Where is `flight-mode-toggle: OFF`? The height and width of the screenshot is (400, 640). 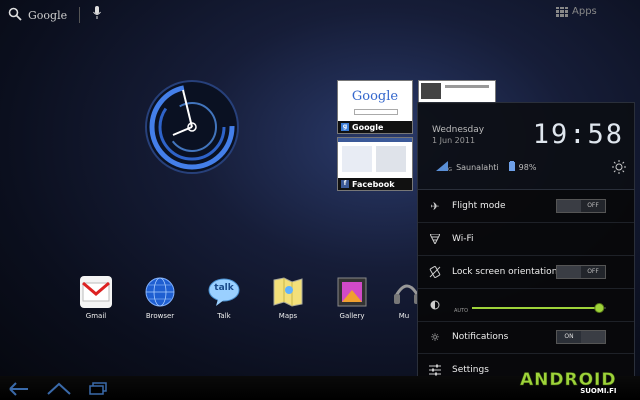 flight-mode-toggle: OFF is located at coordinates (581, 206).